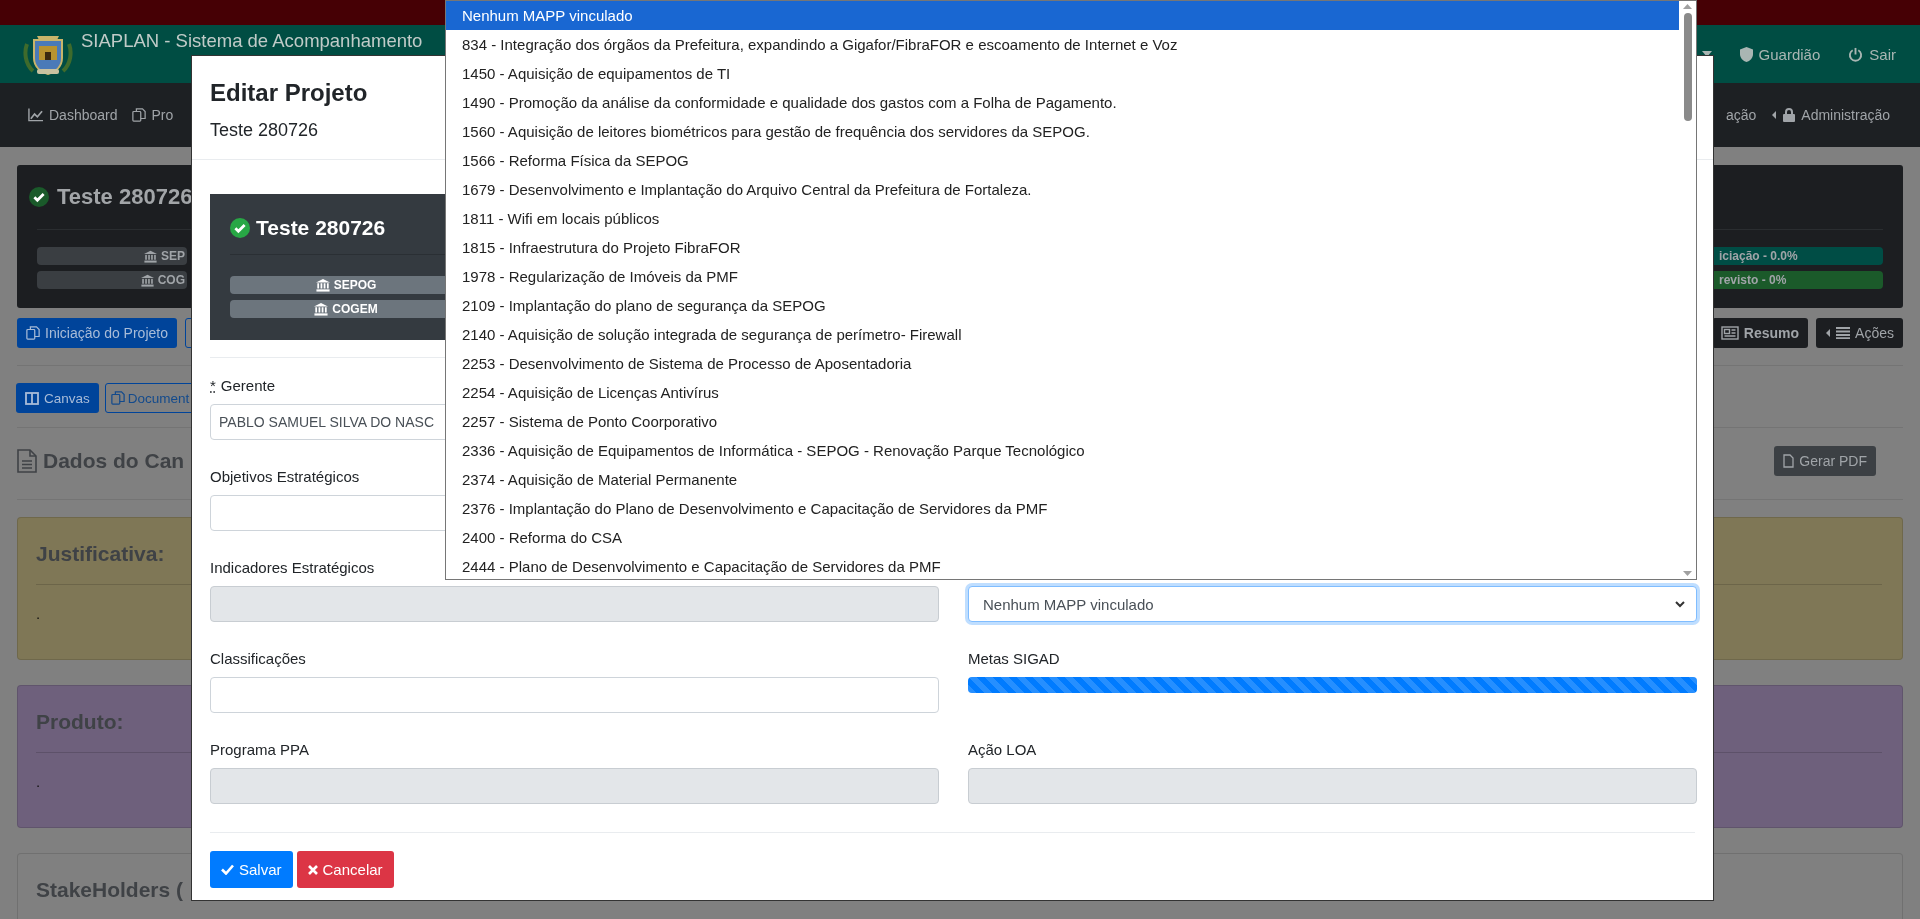 The width and height of the screenshot is (1920, 919). What do you see at coordinates (251, 869) in the screenshot?
I see `save-button: Salvar` at bounding box center [251, 869].